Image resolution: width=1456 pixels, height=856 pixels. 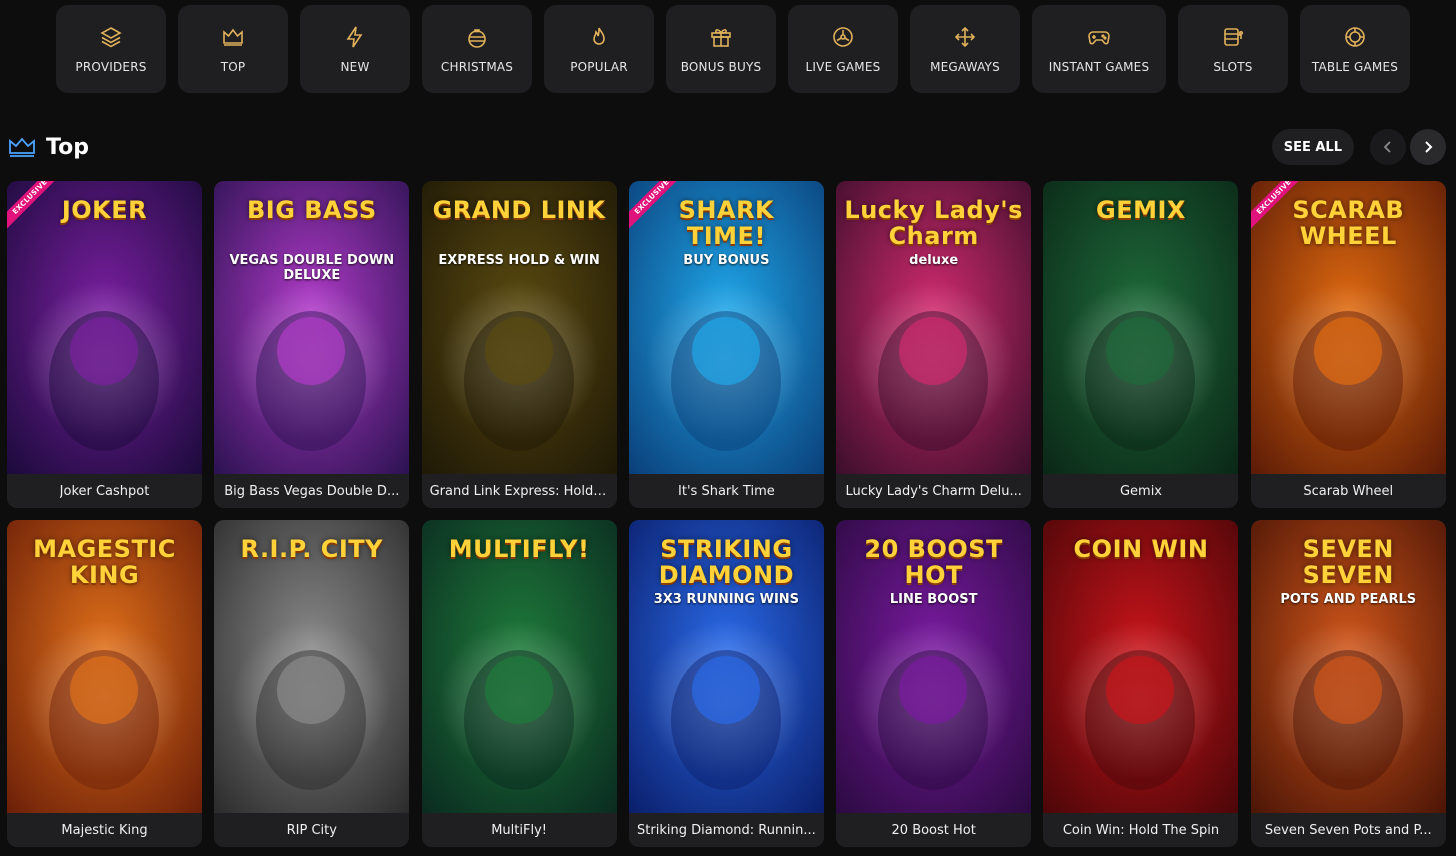 What do you see at coordinates (1099, 67) in the screenshot?
I see `category-label: INSTANT GAMES` at bounding box center [1099, 67].